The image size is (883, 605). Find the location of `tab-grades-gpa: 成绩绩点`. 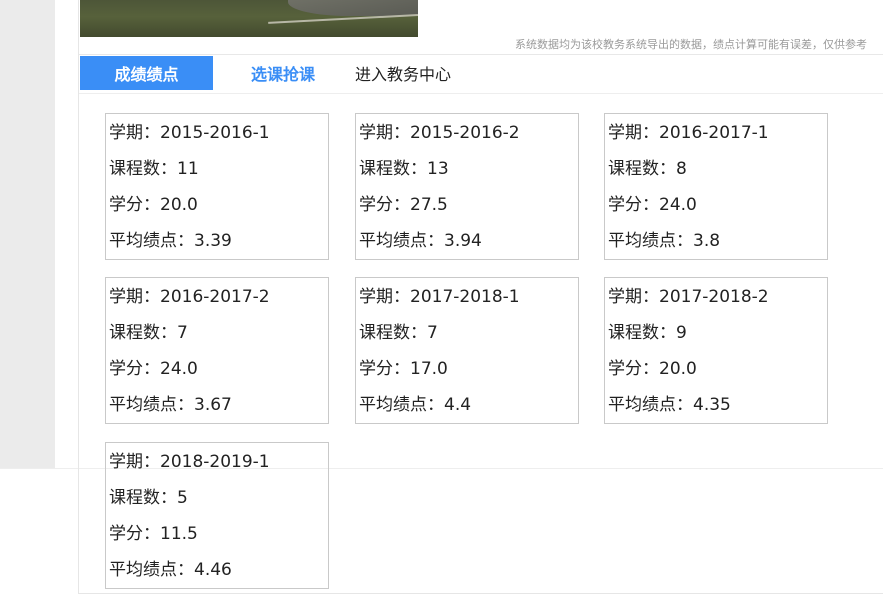

tab-grades-gpa: 成绩绩点 is located at coordinates (146, 73).